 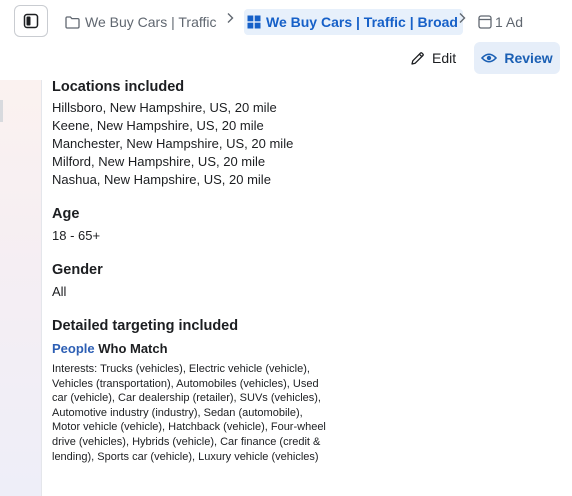 I want to click on location-item: Milford, New Hampshire, US, 20 mile, so click(x=159, y=161).